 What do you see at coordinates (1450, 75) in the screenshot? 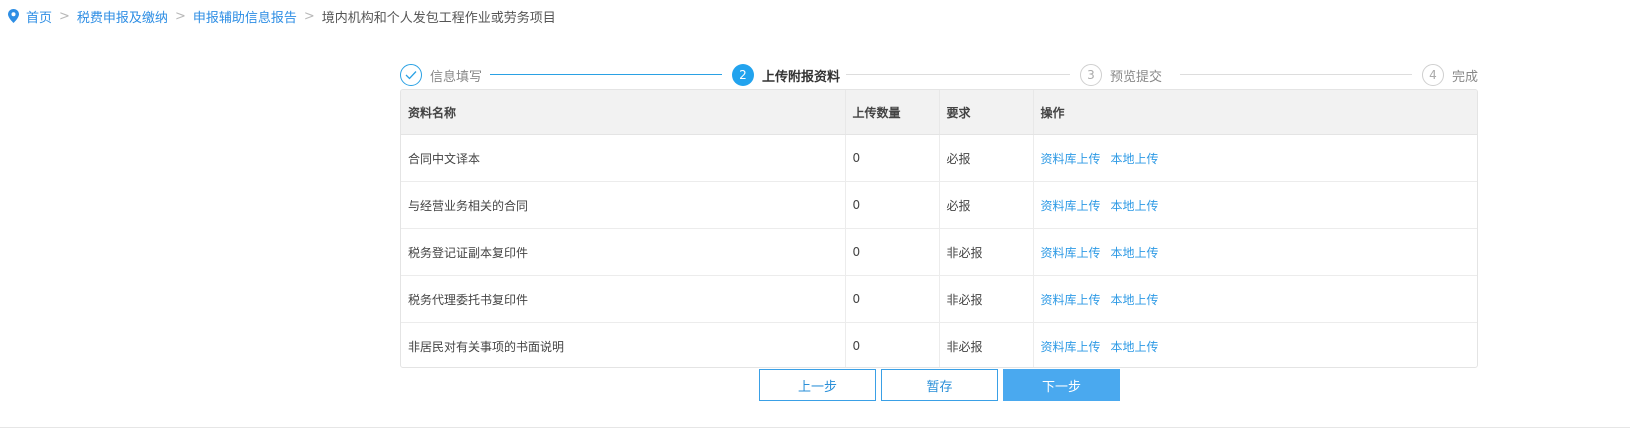
I see `step-4: 4 完成` at bounding box center [1450, 75].